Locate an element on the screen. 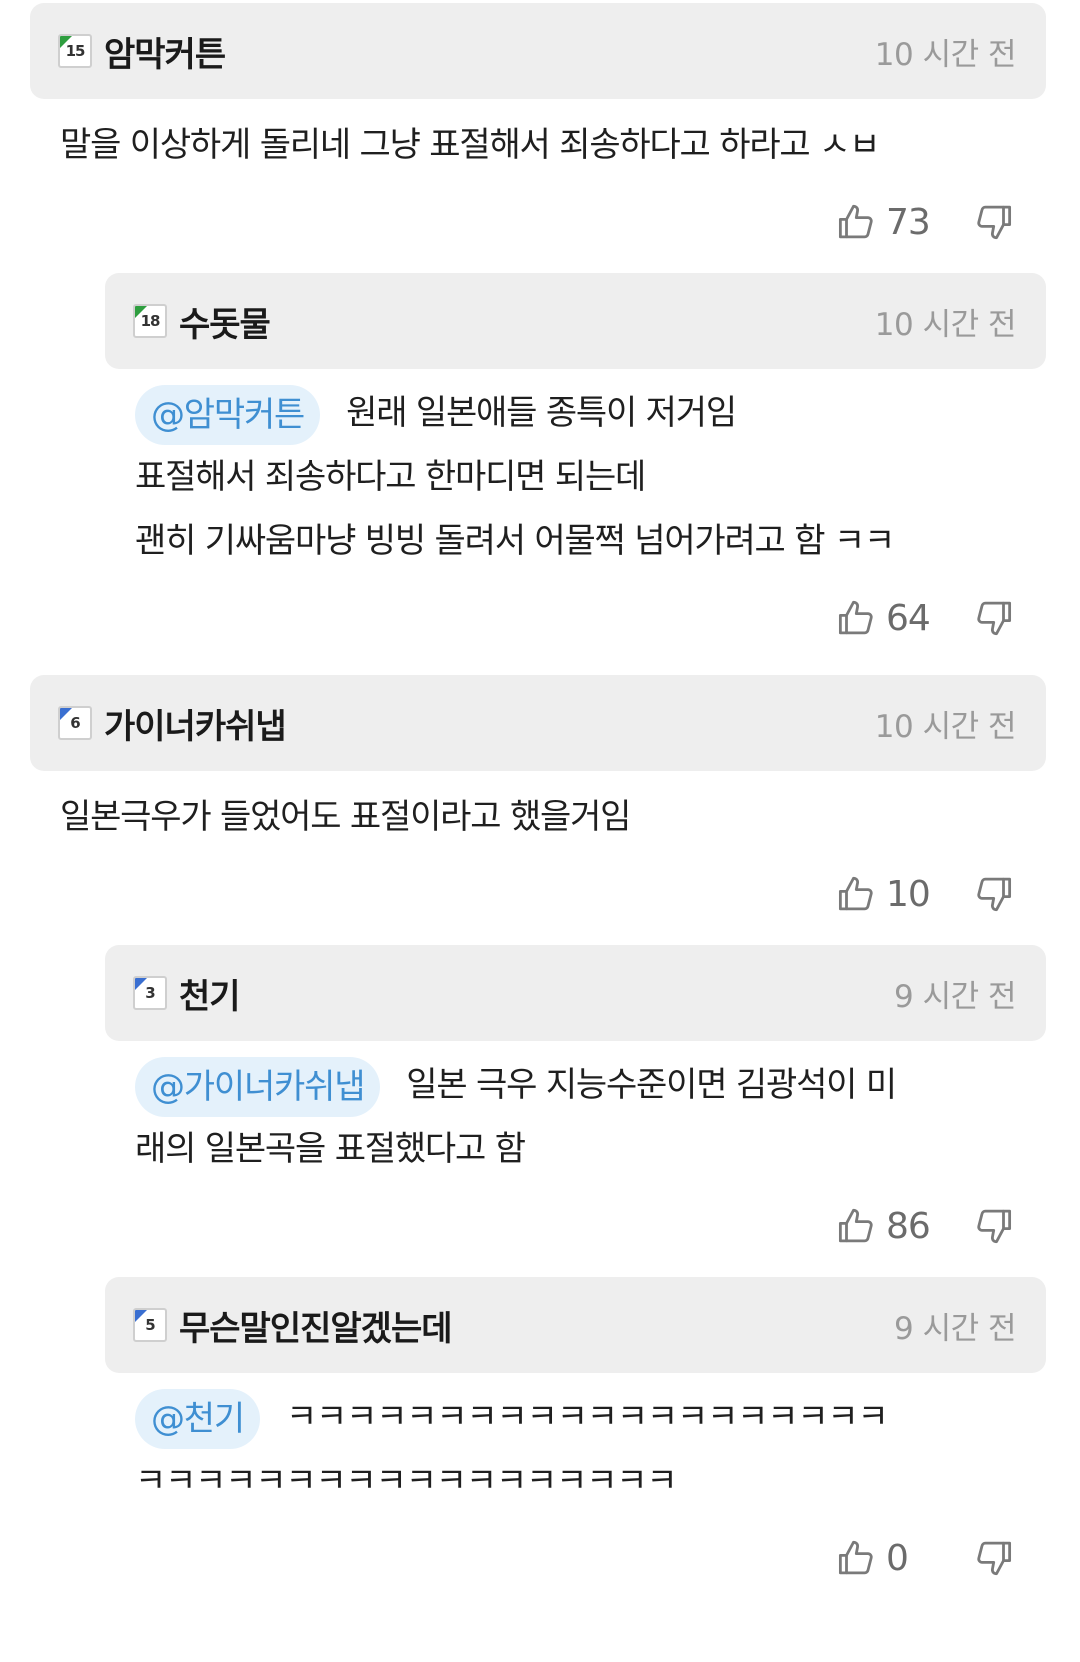  like-button: 10 is located at coordinates (886, 894).